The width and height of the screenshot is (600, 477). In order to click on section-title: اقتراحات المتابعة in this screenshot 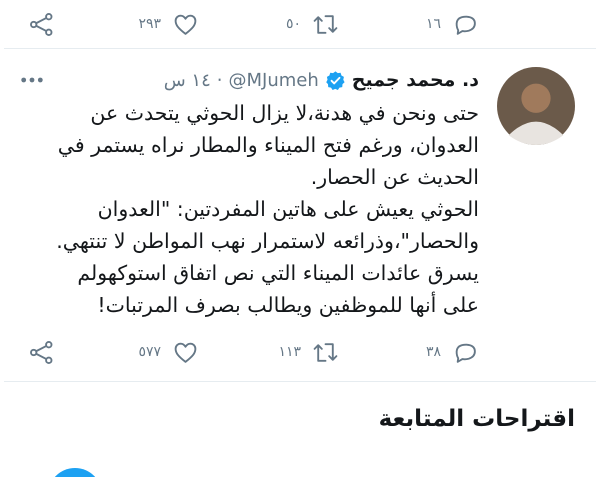, I will do `click(477, 418)`.